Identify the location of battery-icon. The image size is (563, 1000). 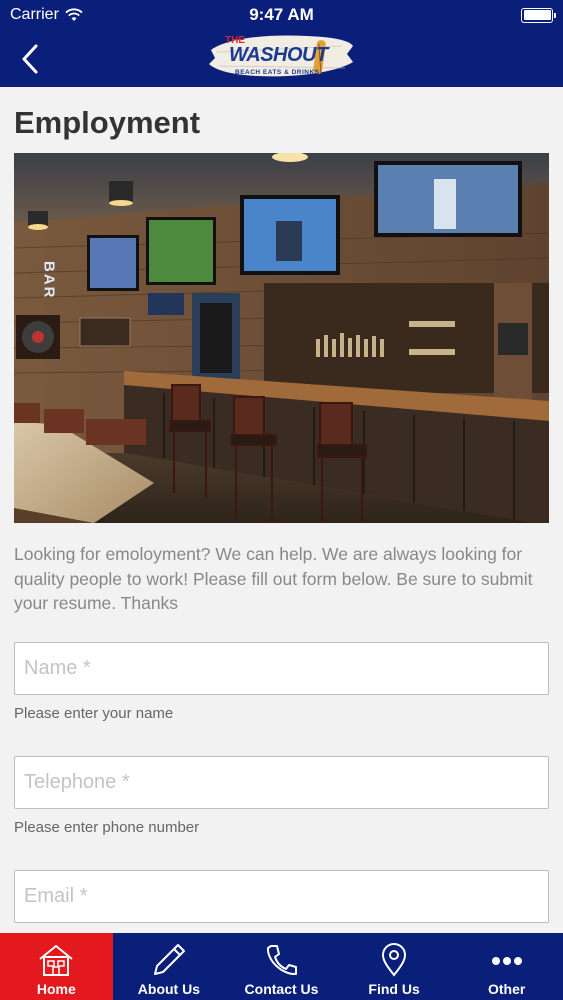
(538, 15).